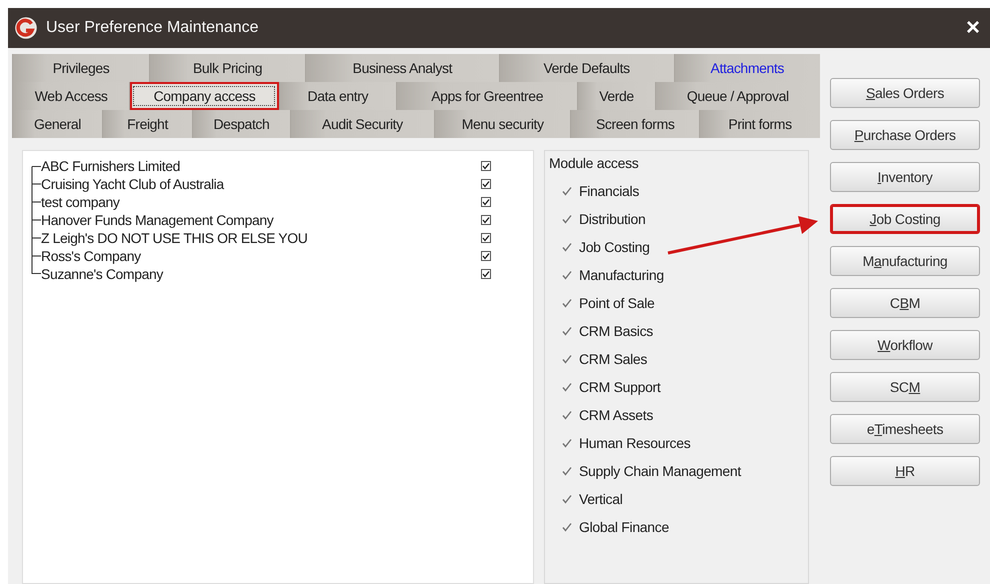 The width and height of the screenshot is (990, 584). Describe the element at coordinates (261, 184) in the screenshot. I see `company-name: Cruising Yacht Club of Australia` at that location.